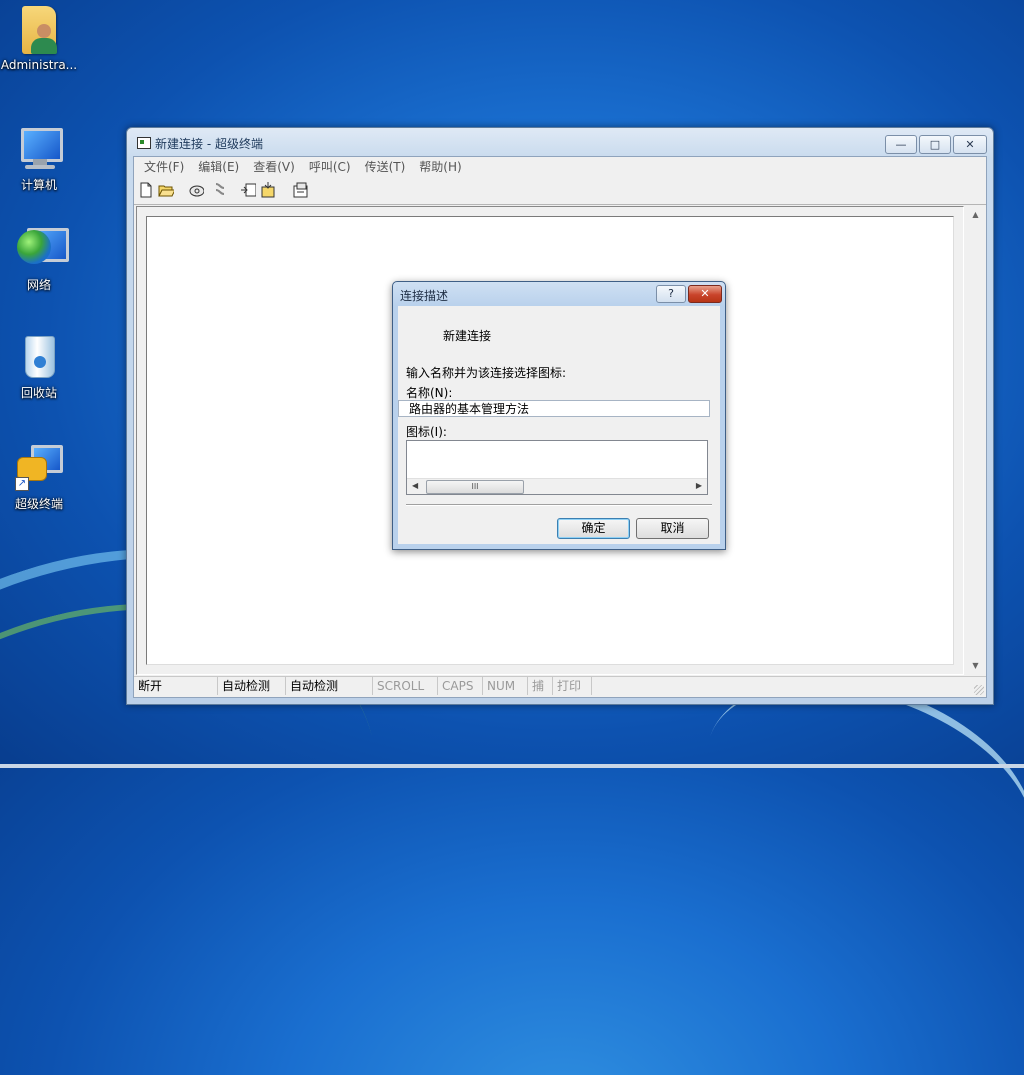 The width and height of the screenshot is (1024, 1075). I want to click on scroll-thumb: III, so click(475, 487).